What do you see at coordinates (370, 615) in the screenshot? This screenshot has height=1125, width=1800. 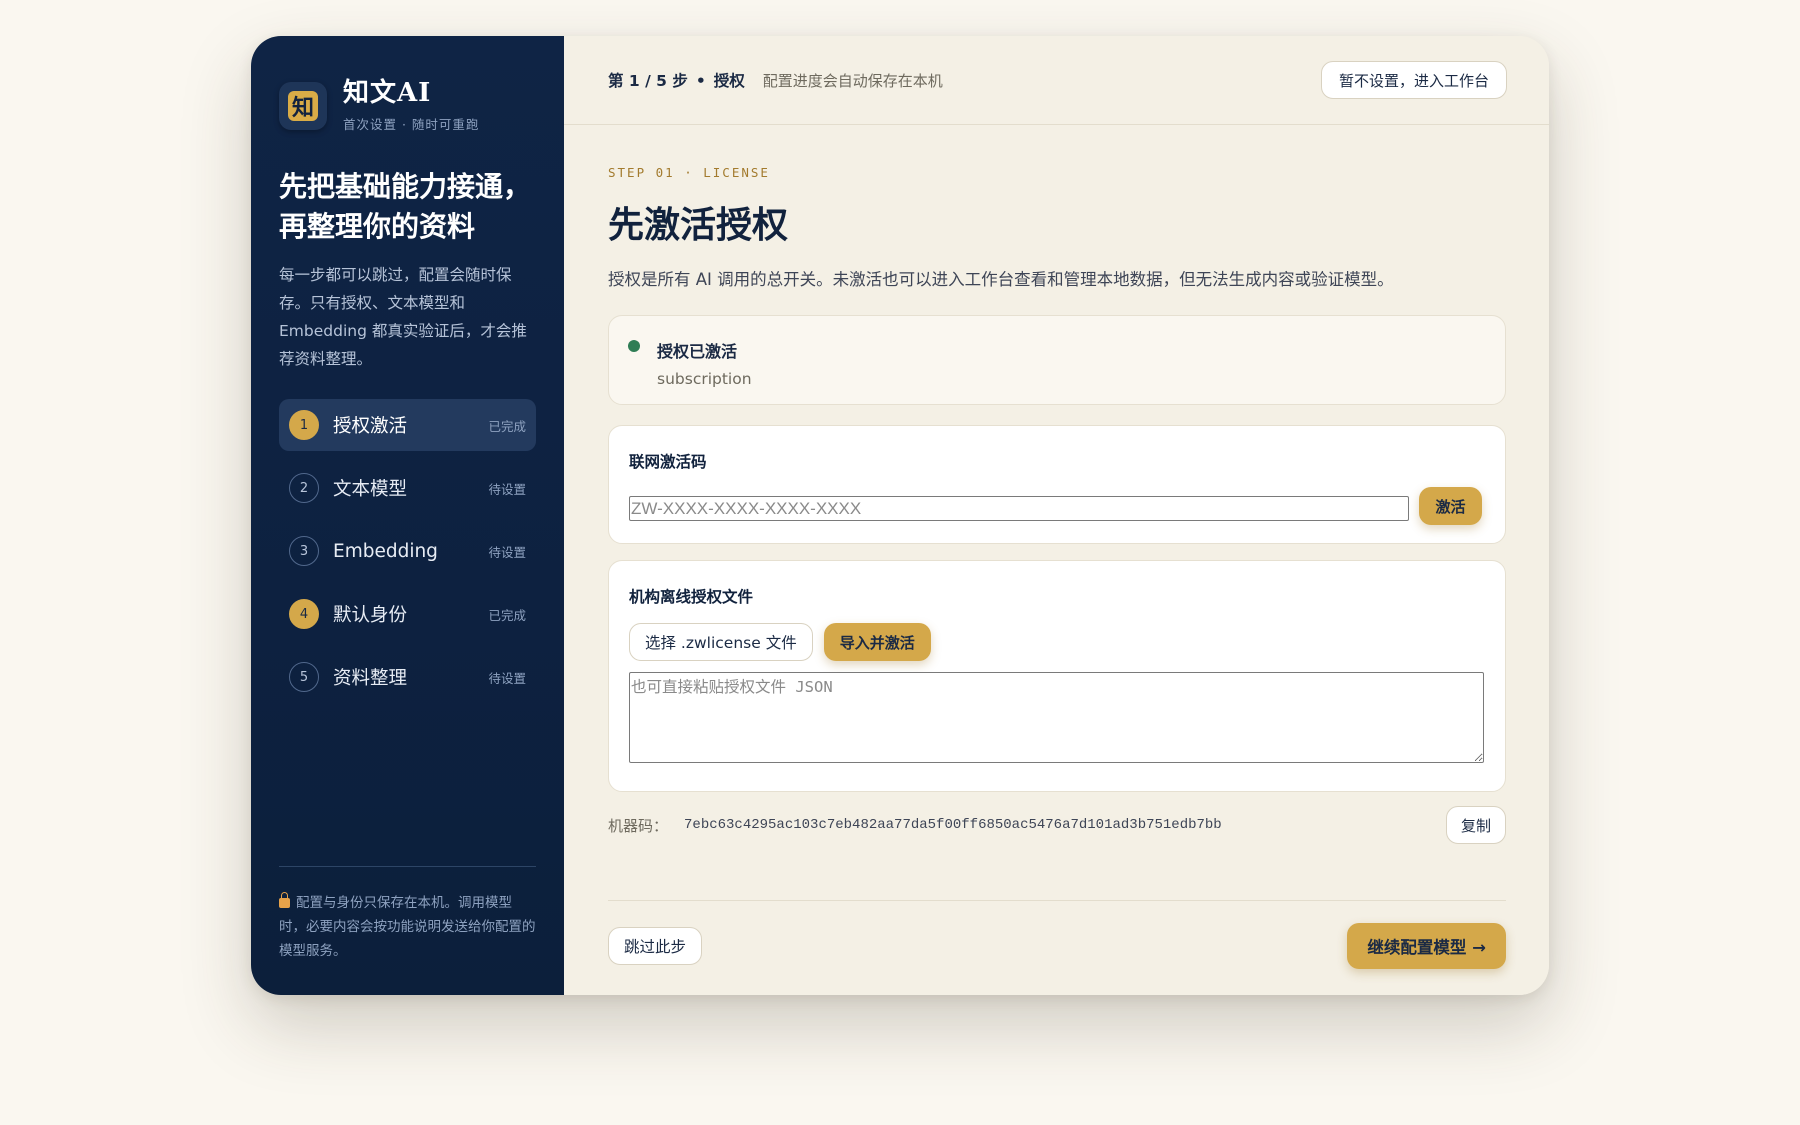 I see `step-label: 默认身份` at bounding box center [370, 615].